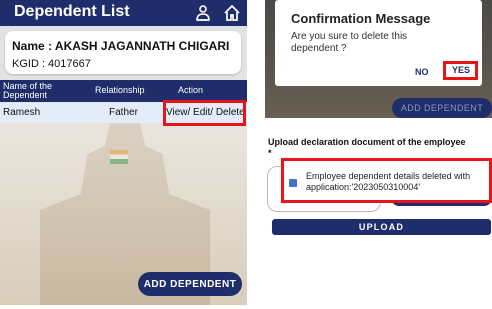 This screenshot has width=492, height=309. Describe the element at coordinates (51, 64) in the screenshot. I see `employee-kgid: KGID : 4017667` at that location.